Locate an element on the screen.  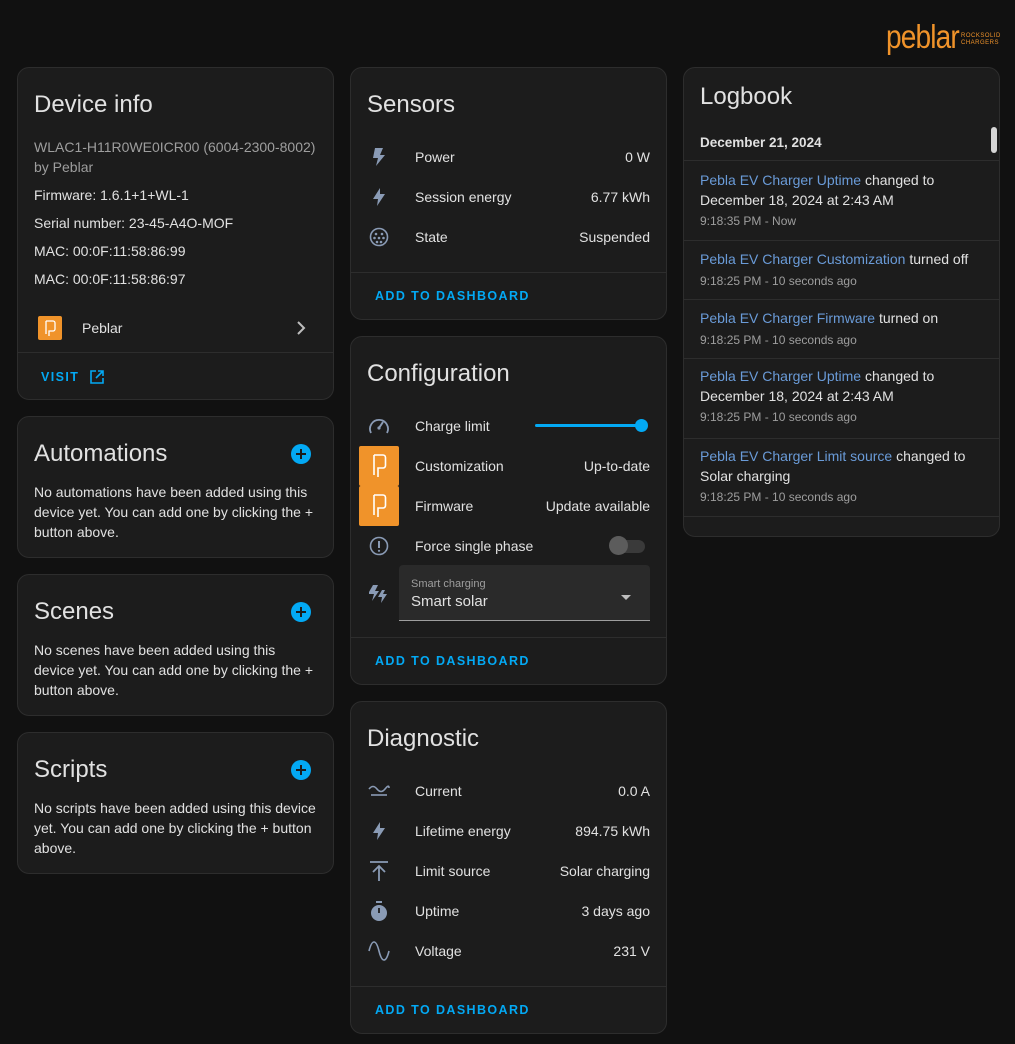
charge-limit-slider is located at coordinates (591, 425).